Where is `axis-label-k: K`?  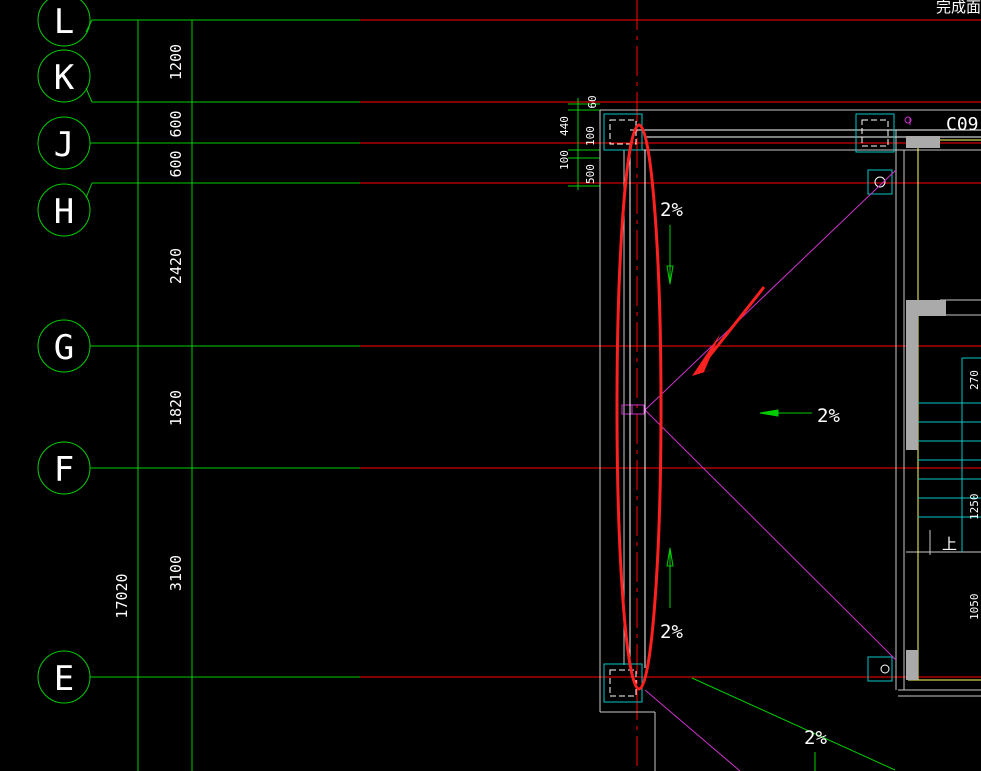 axis-label-k: K is located at coordinates (64, 78).